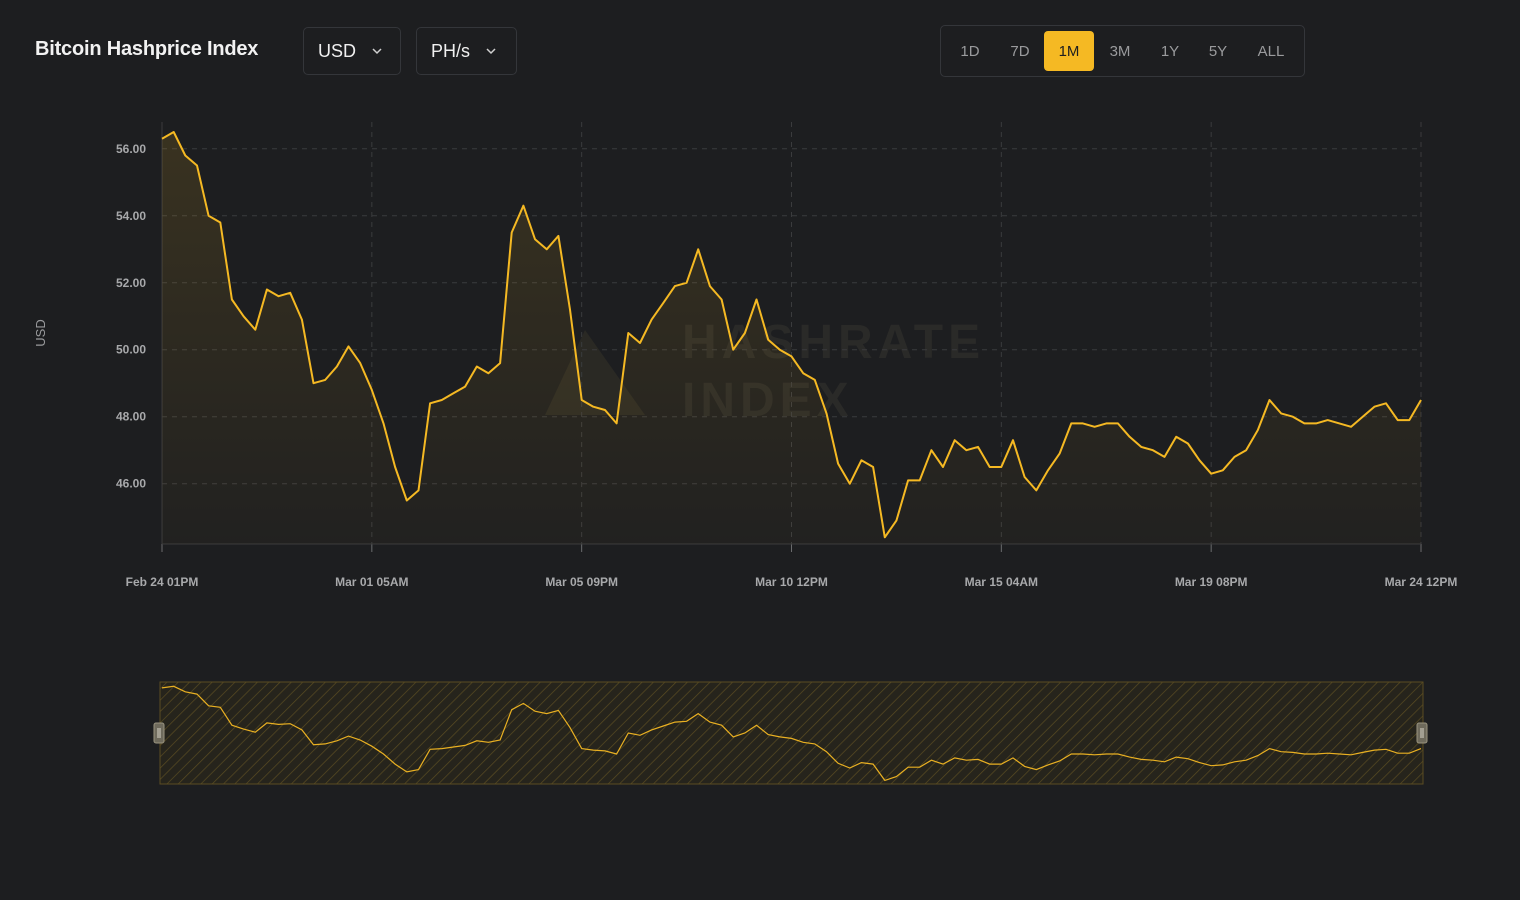 Image resolution: width=1520 pixels, height=900 pixels. I want to click on navigator-selection, so click(791, 733).